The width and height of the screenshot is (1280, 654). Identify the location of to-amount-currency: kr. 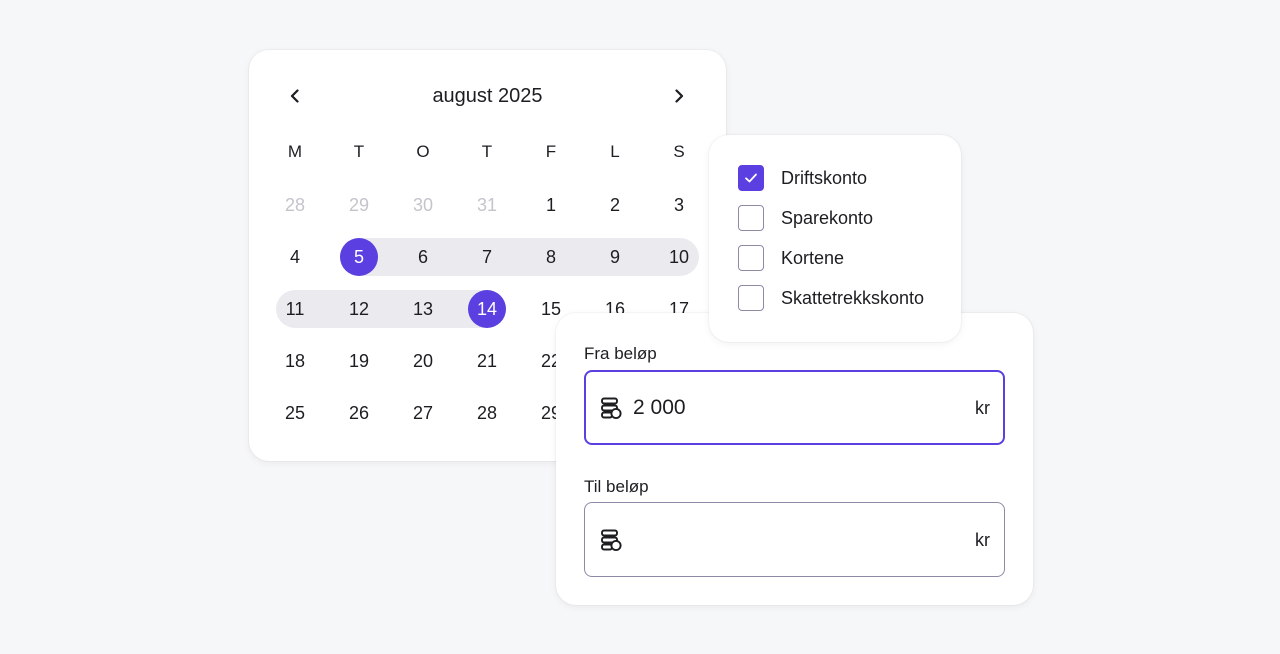
(982, 540).